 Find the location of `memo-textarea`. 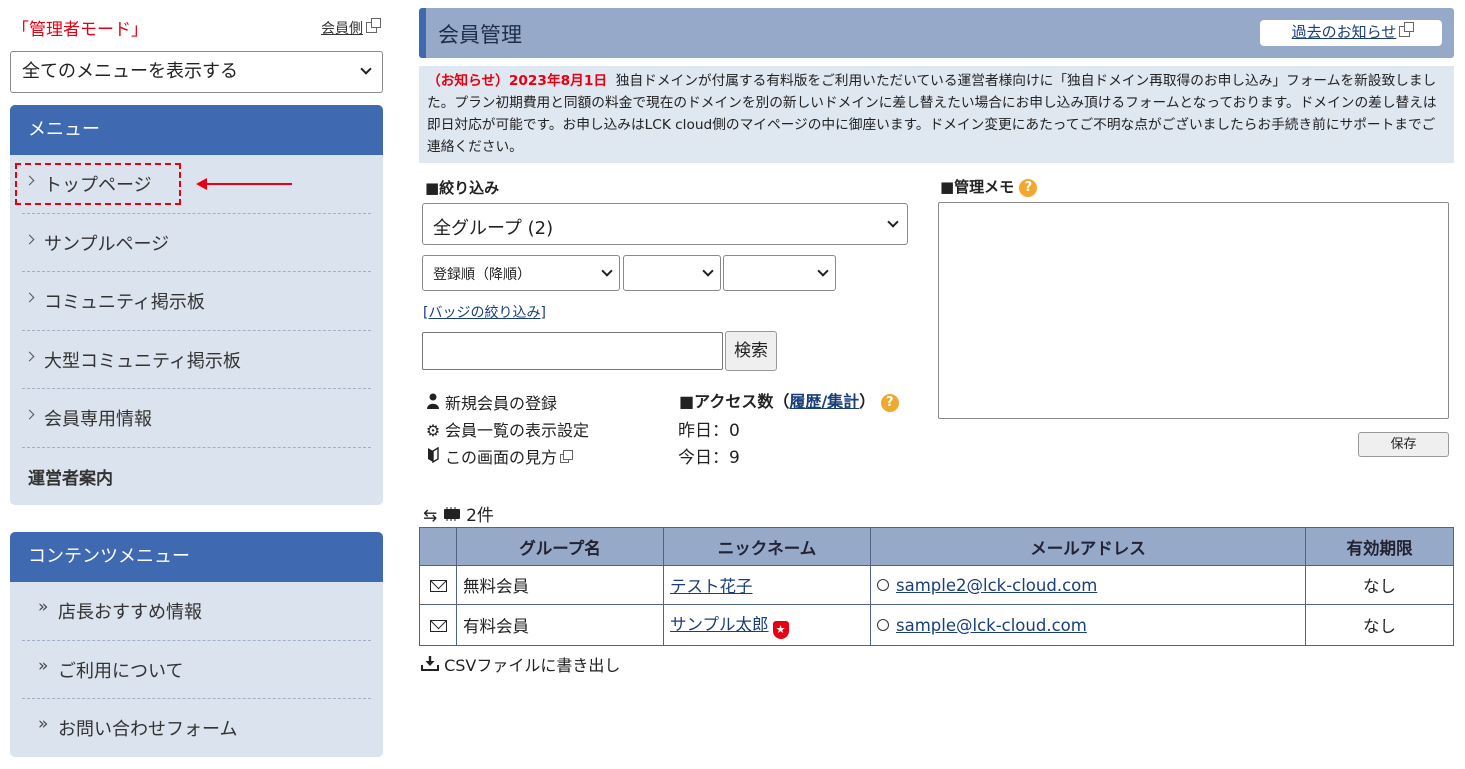

memo-textarea is located at coordinates (1193, 310).